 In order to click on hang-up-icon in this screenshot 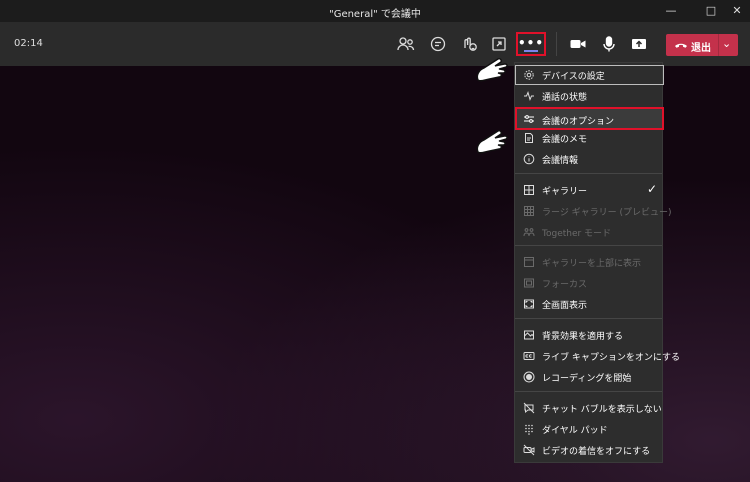, I will do `click(681, 45)`.